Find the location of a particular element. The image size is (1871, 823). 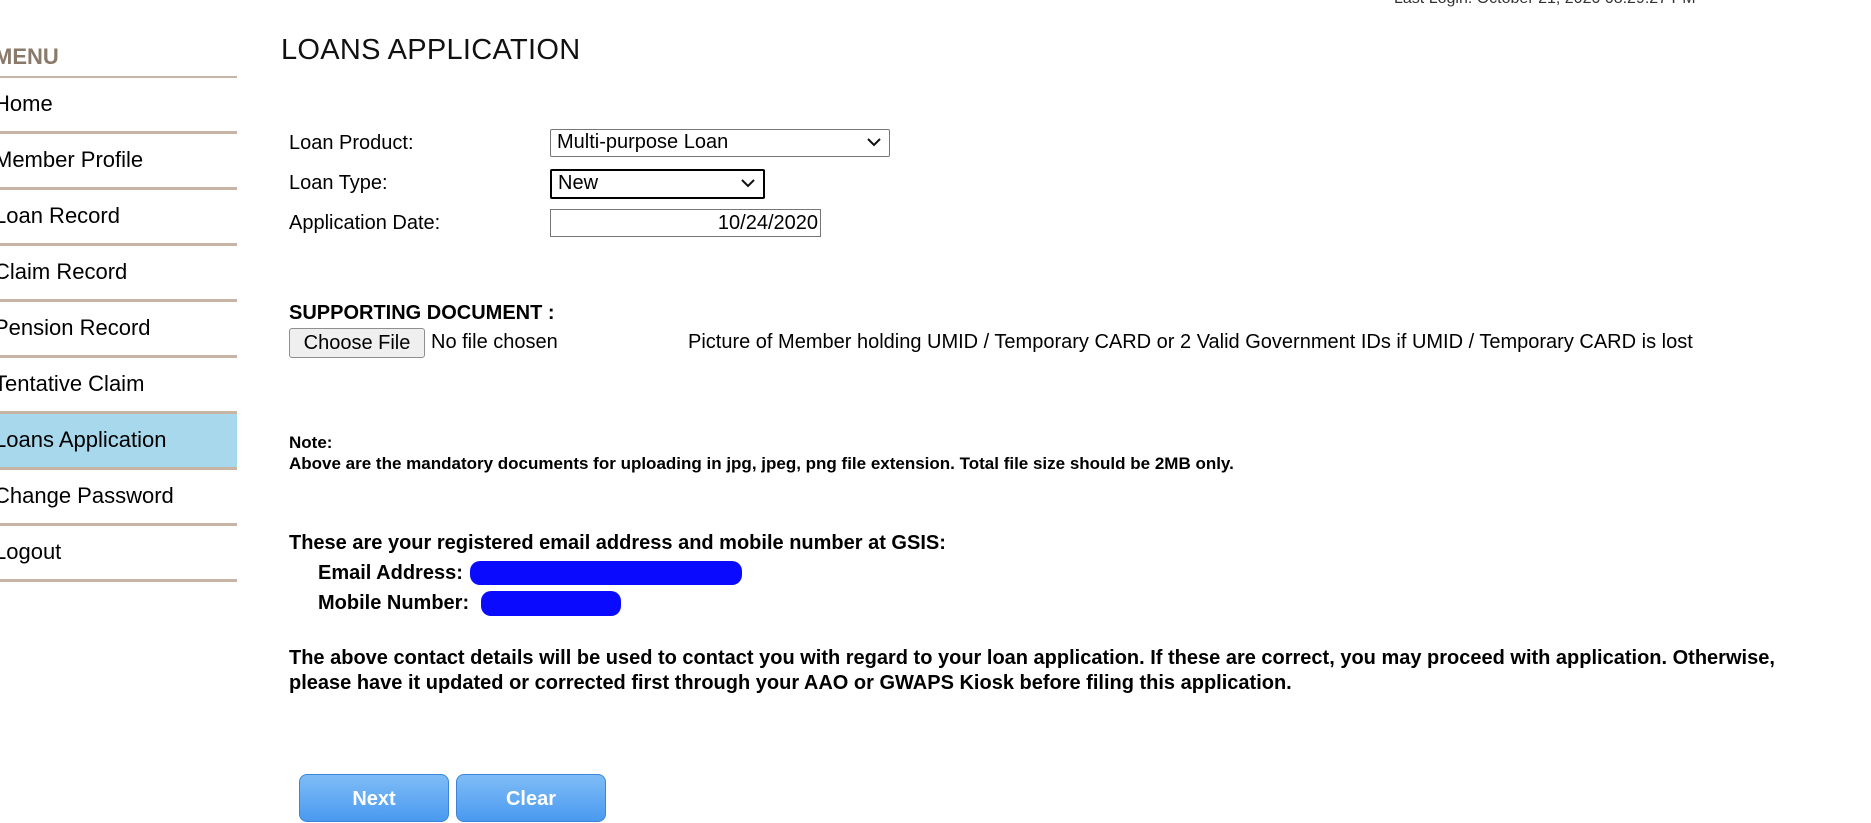

sidebar-item-home: Home is located at coordinates (118, 106).